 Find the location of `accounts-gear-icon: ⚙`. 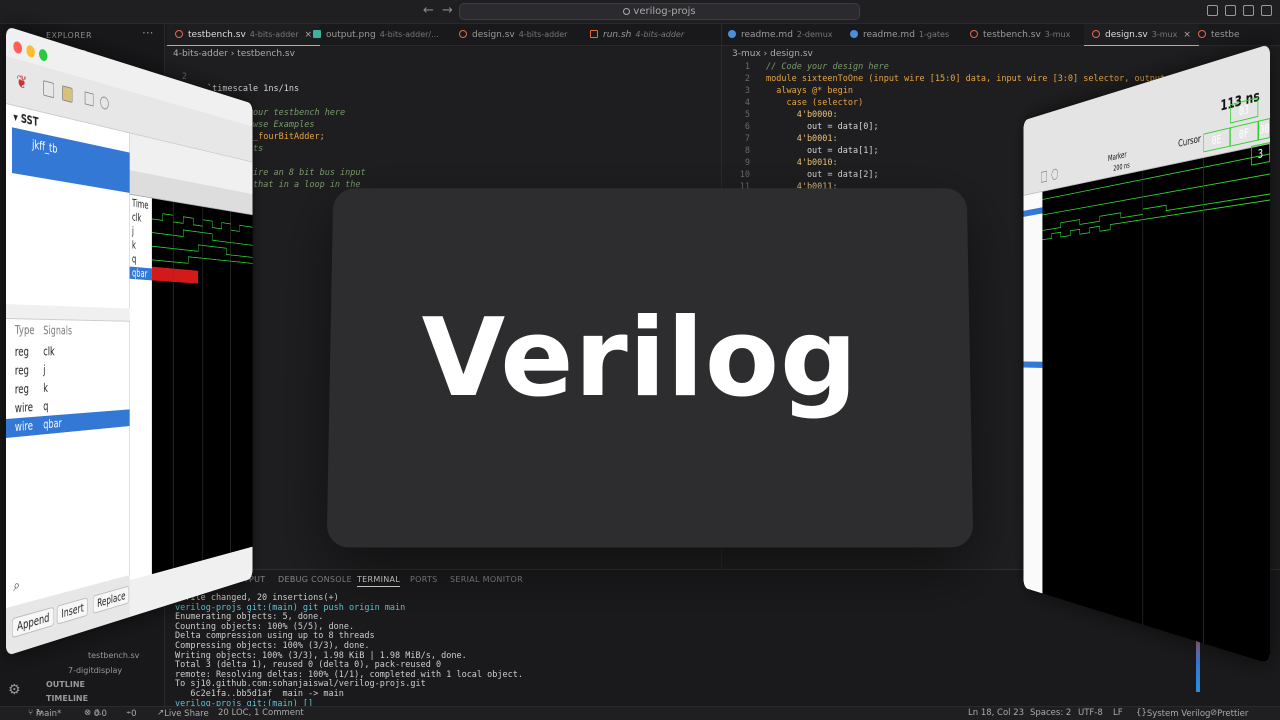

accounts-gear-icon: ⚙ is located at coordinates (14, 690).